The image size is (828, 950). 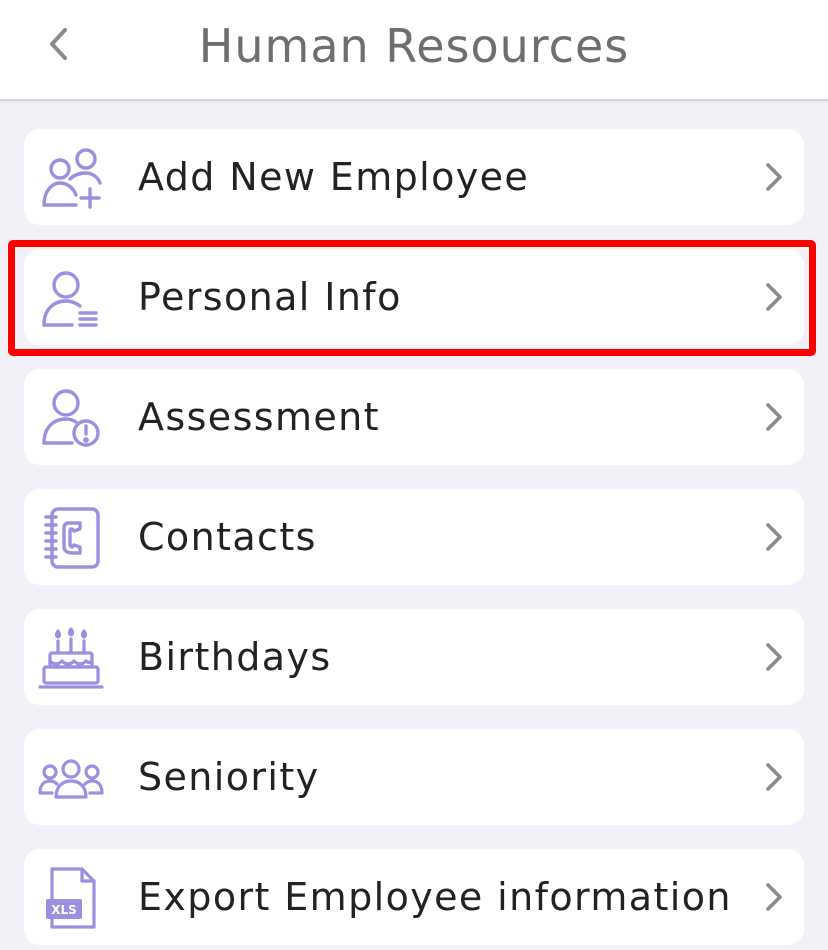 What do you see at coordinates (270, 297) in the screenshot?
I see `menu-item-label: Personal Info` at bounding box center [270, 297].